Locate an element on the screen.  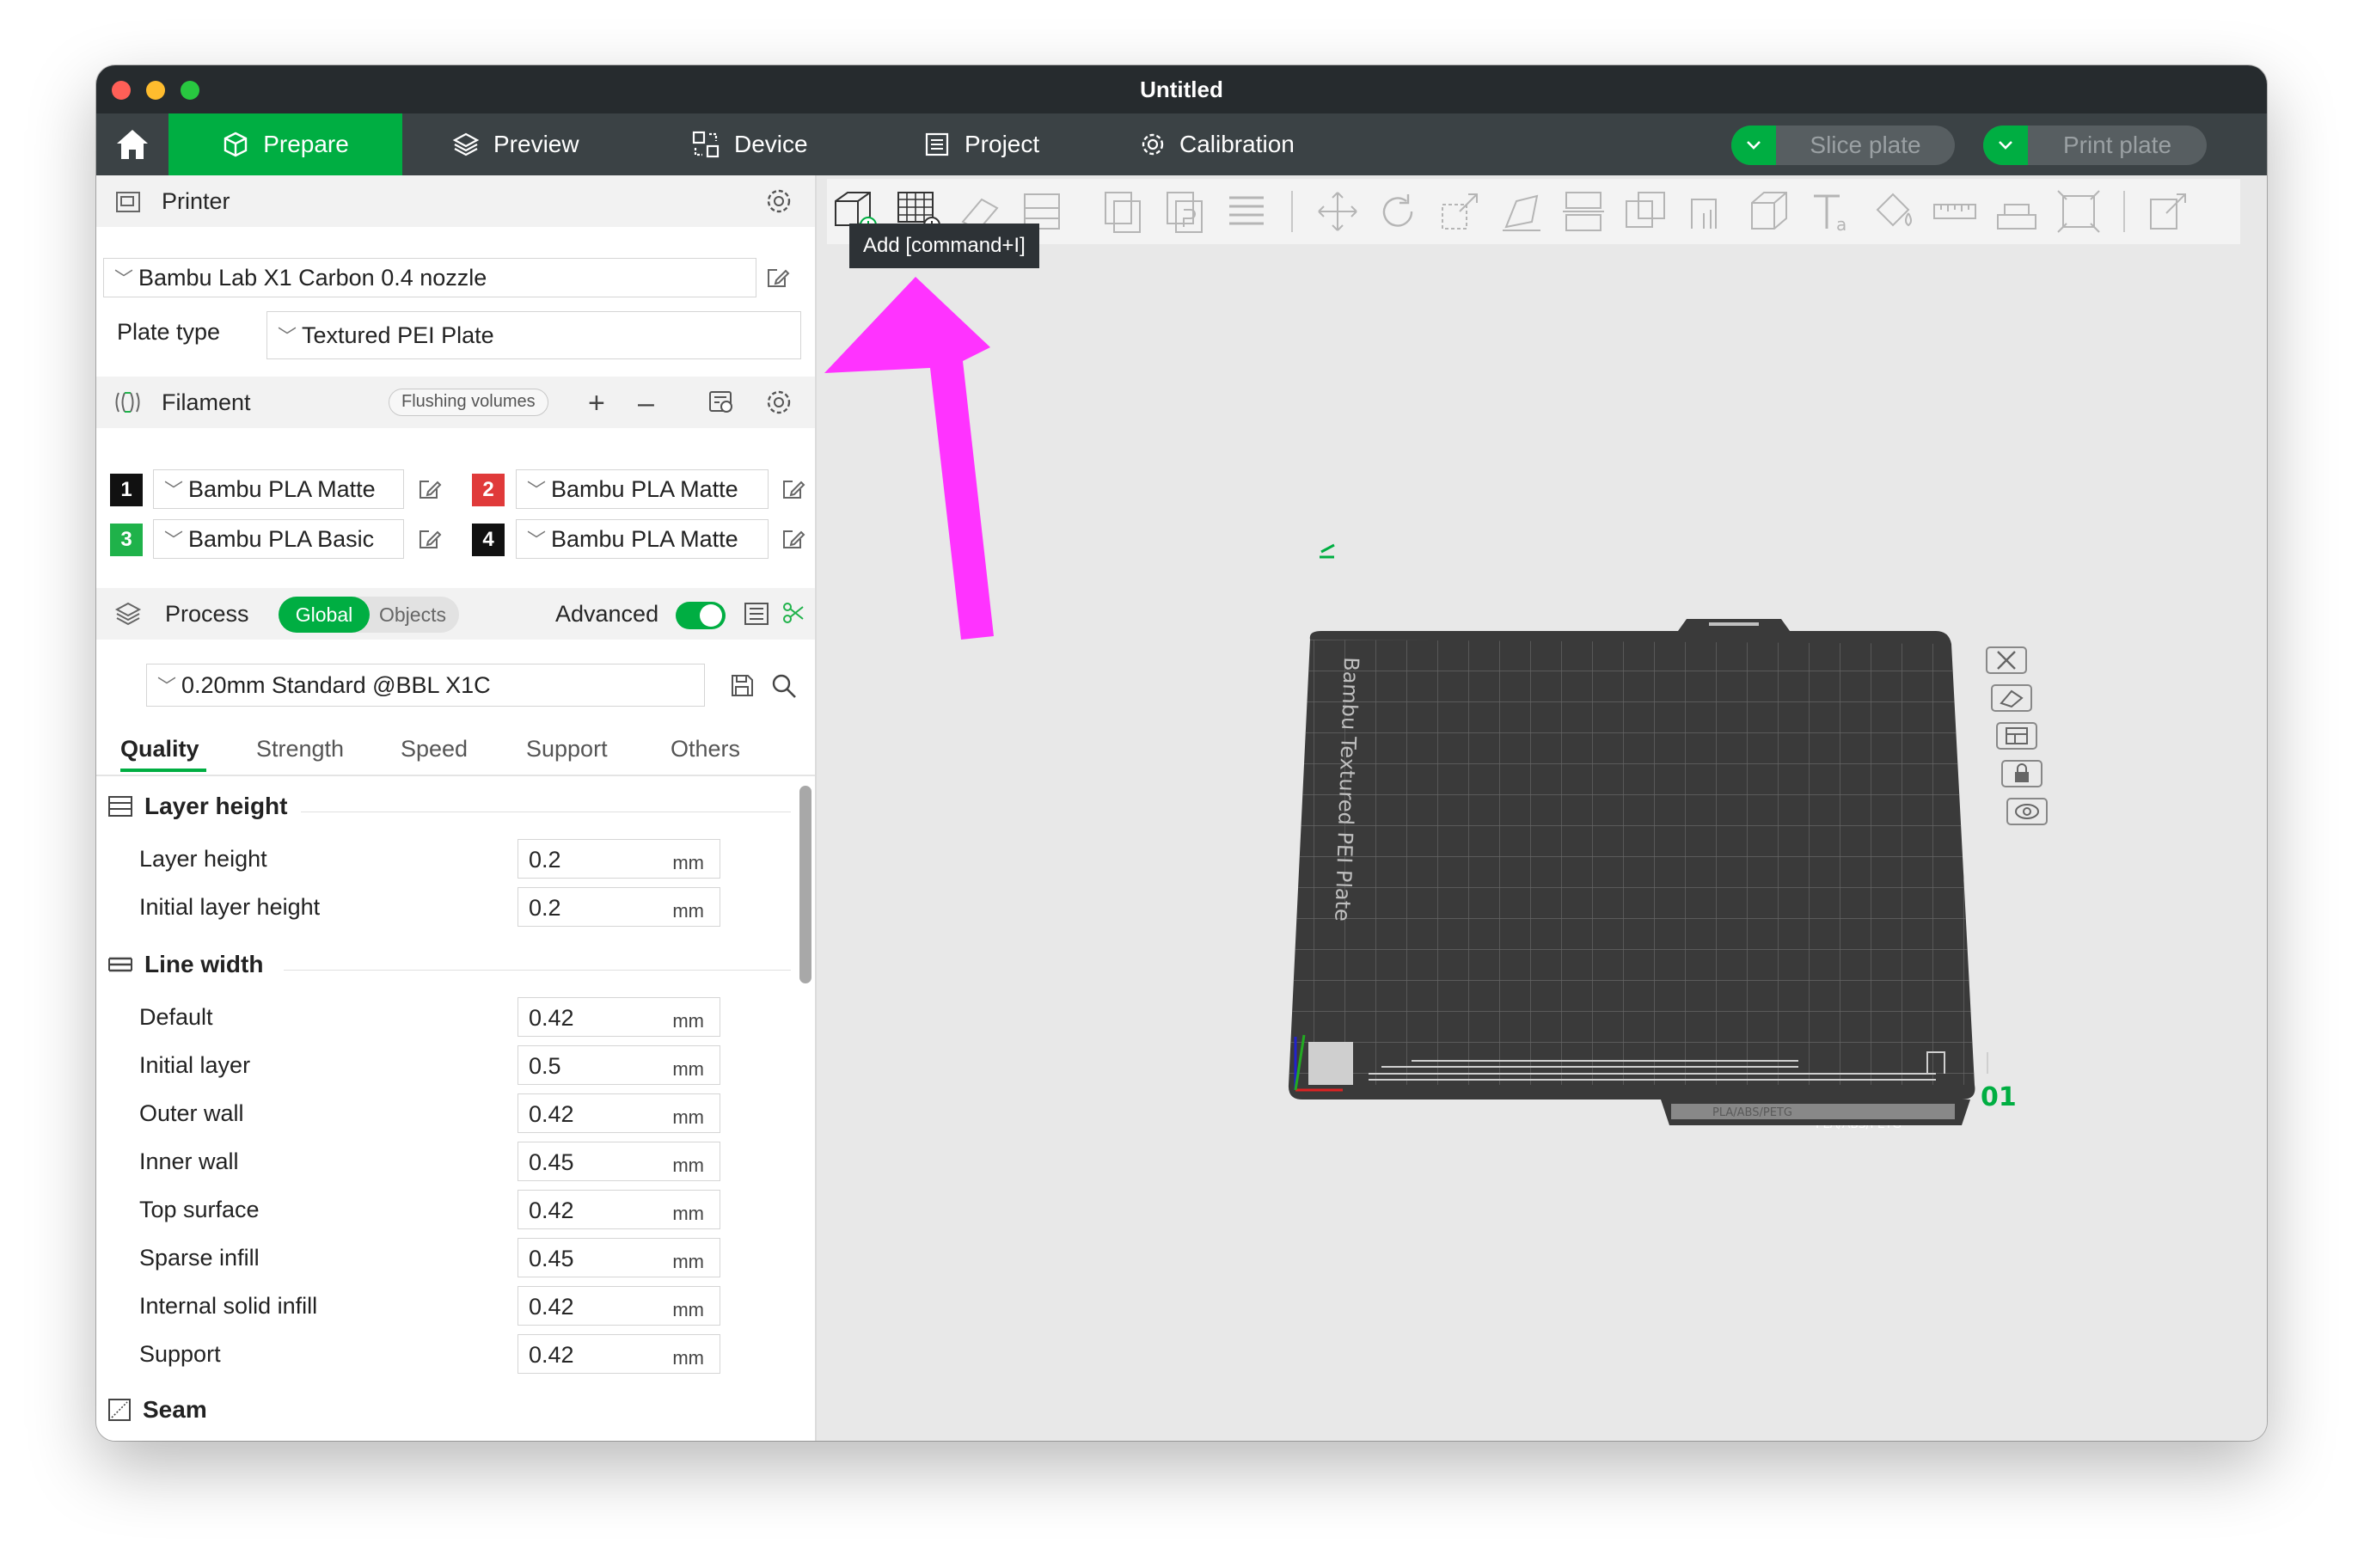
tab-device: Device is located at coordinates (749, 144).